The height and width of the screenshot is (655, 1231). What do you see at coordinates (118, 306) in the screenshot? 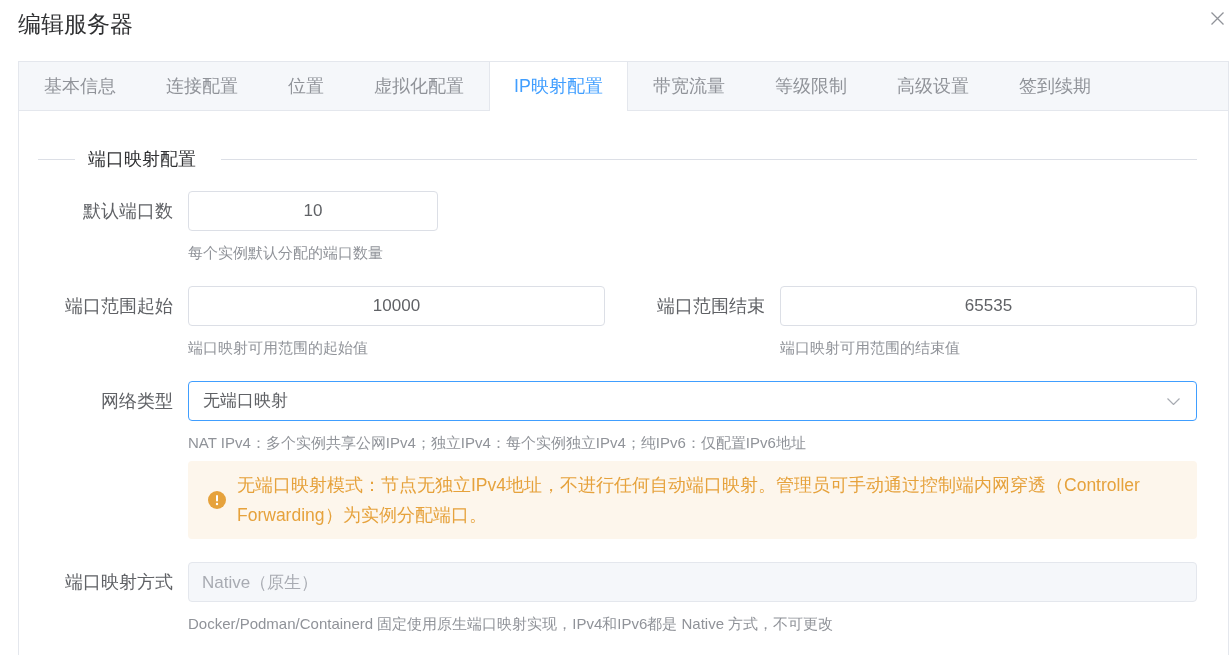
I see `field-label: 端口范围起始` at bounding box center [118, 306].